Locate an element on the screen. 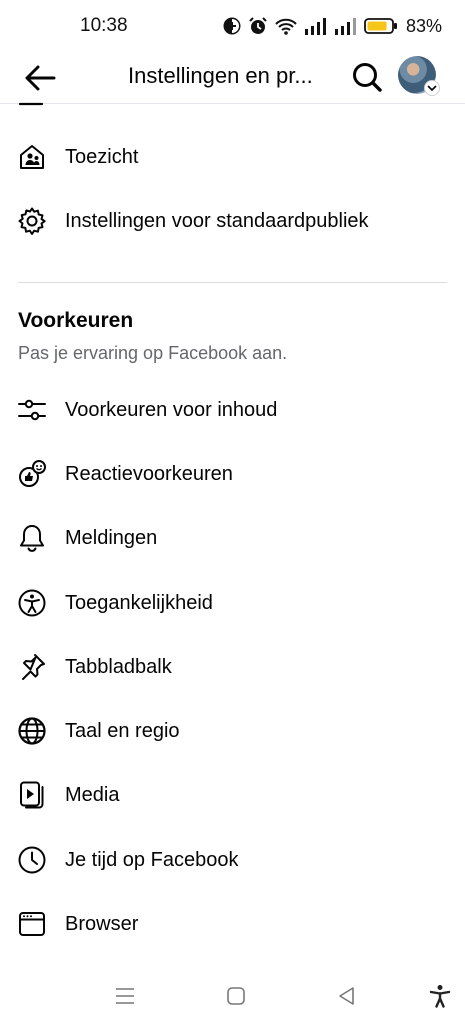 The width and height of the screenshot is (465, 1024). status-time: 10:38 is located at coordinates (104, 25).